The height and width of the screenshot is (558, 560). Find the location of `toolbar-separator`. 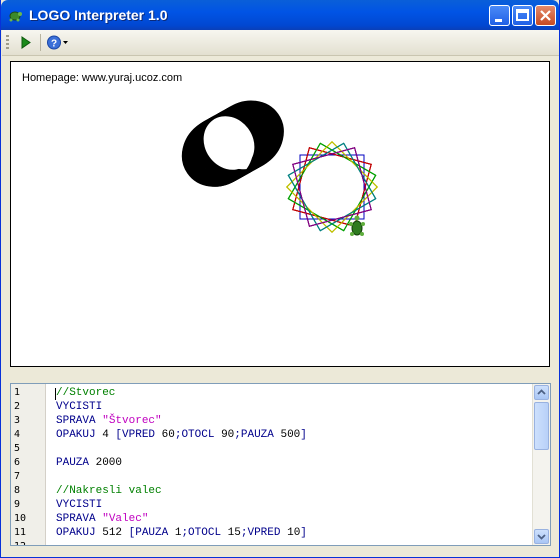

toolbar-separator is located at coordinates (40, 42).